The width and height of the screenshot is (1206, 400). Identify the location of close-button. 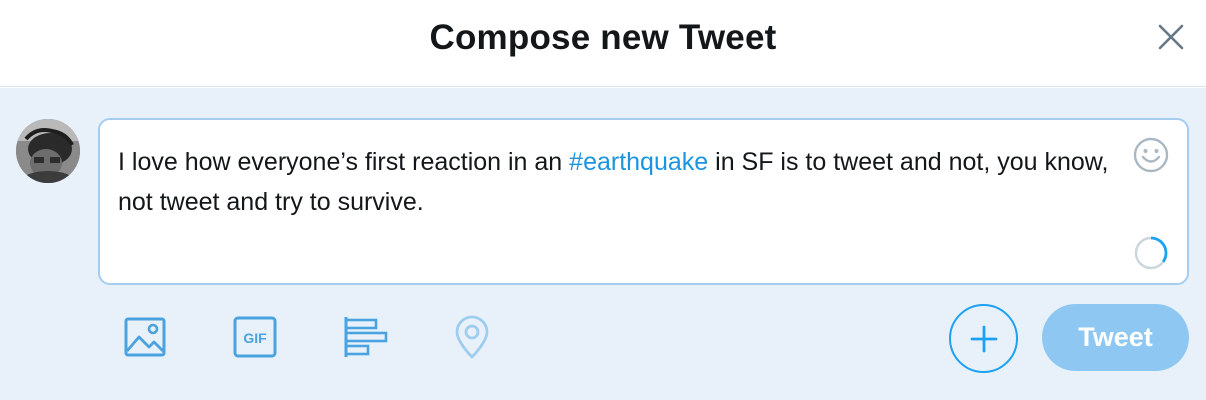
(1171, 37).